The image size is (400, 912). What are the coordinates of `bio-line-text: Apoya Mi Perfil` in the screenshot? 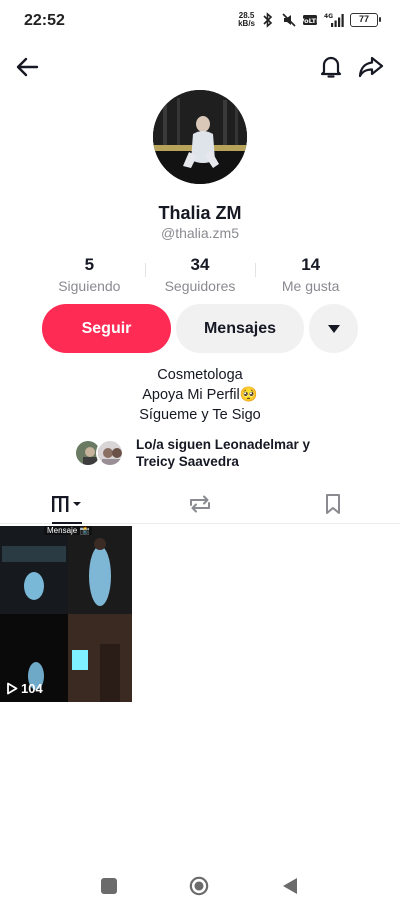 It's located at (191, 395).